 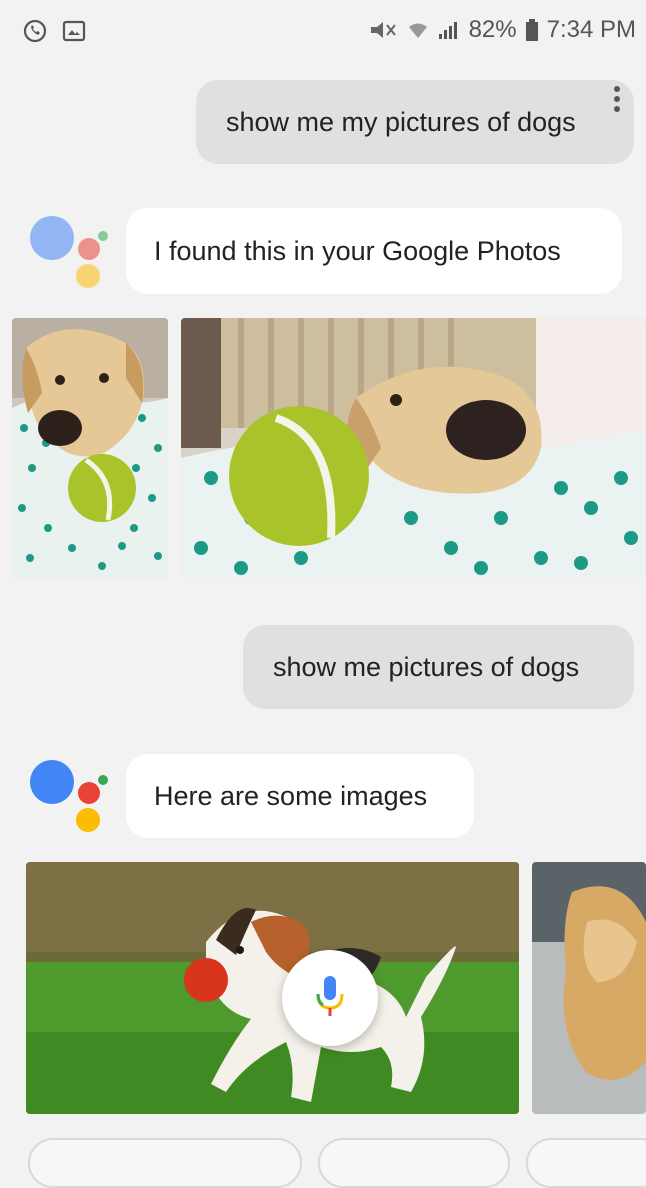 What do you see at coordinates (401, 121) in the screenshot?
I see `user-query-text: show me my pictures of dogs` at bounding box center [401, 121].